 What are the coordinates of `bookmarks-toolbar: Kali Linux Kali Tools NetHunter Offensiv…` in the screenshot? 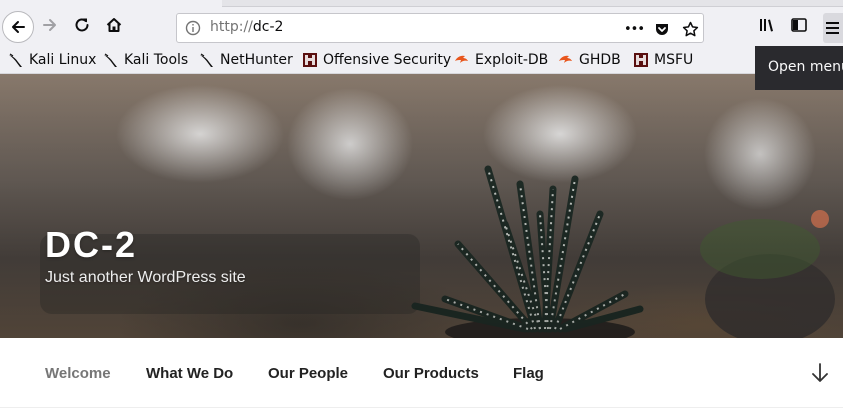 It's located at (421, 60).